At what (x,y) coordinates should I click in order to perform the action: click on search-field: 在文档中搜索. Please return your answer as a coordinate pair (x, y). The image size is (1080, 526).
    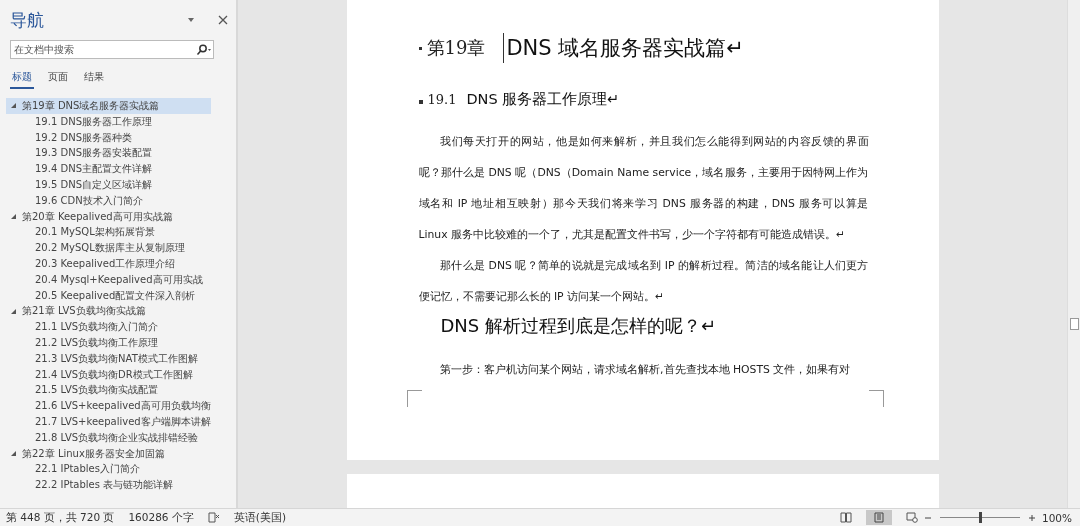
    Looking at the image, I should click on (112, 49).